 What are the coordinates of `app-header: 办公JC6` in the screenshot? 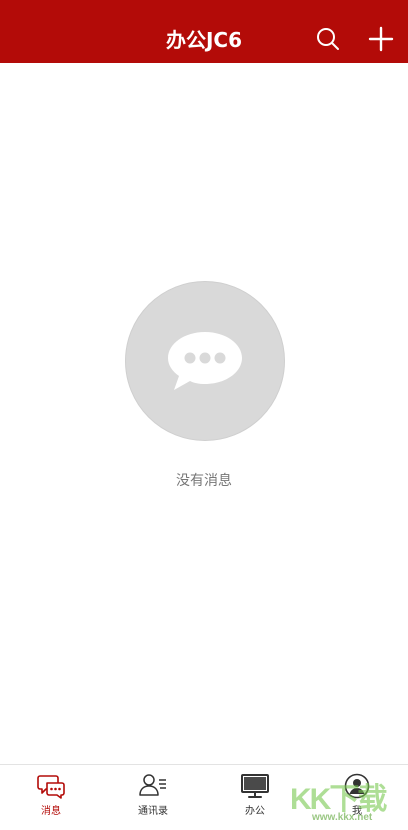 It's located at (204, 31).